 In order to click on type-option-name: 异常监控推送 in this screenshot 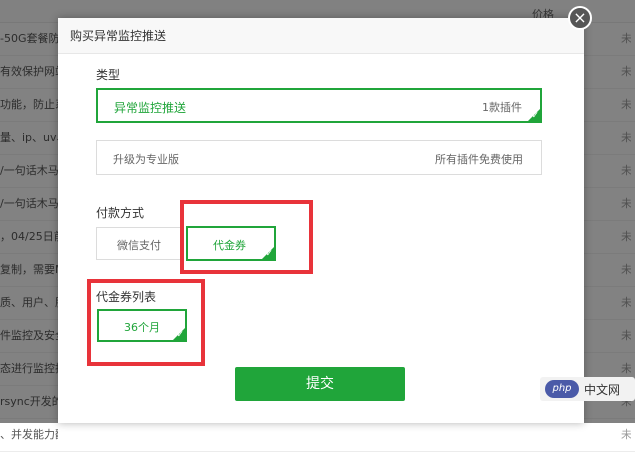, I will do `click(150, 108)`.